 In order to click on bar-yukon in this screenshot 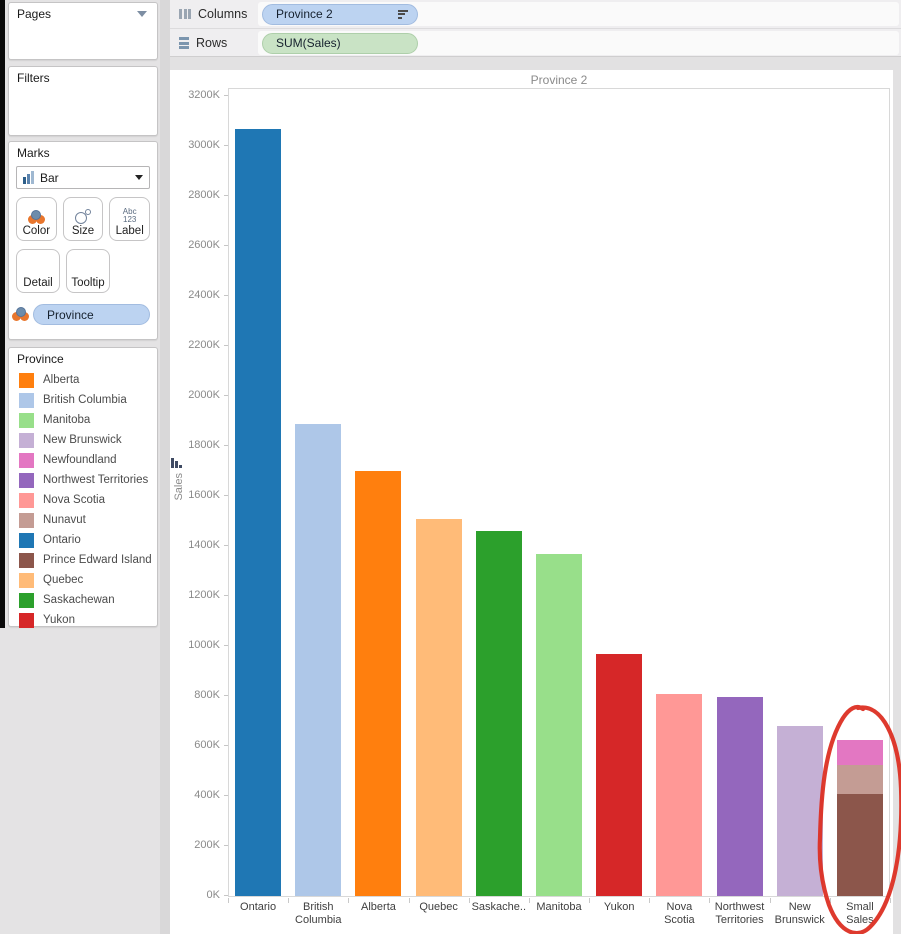, I will do `click(619, 774)`.